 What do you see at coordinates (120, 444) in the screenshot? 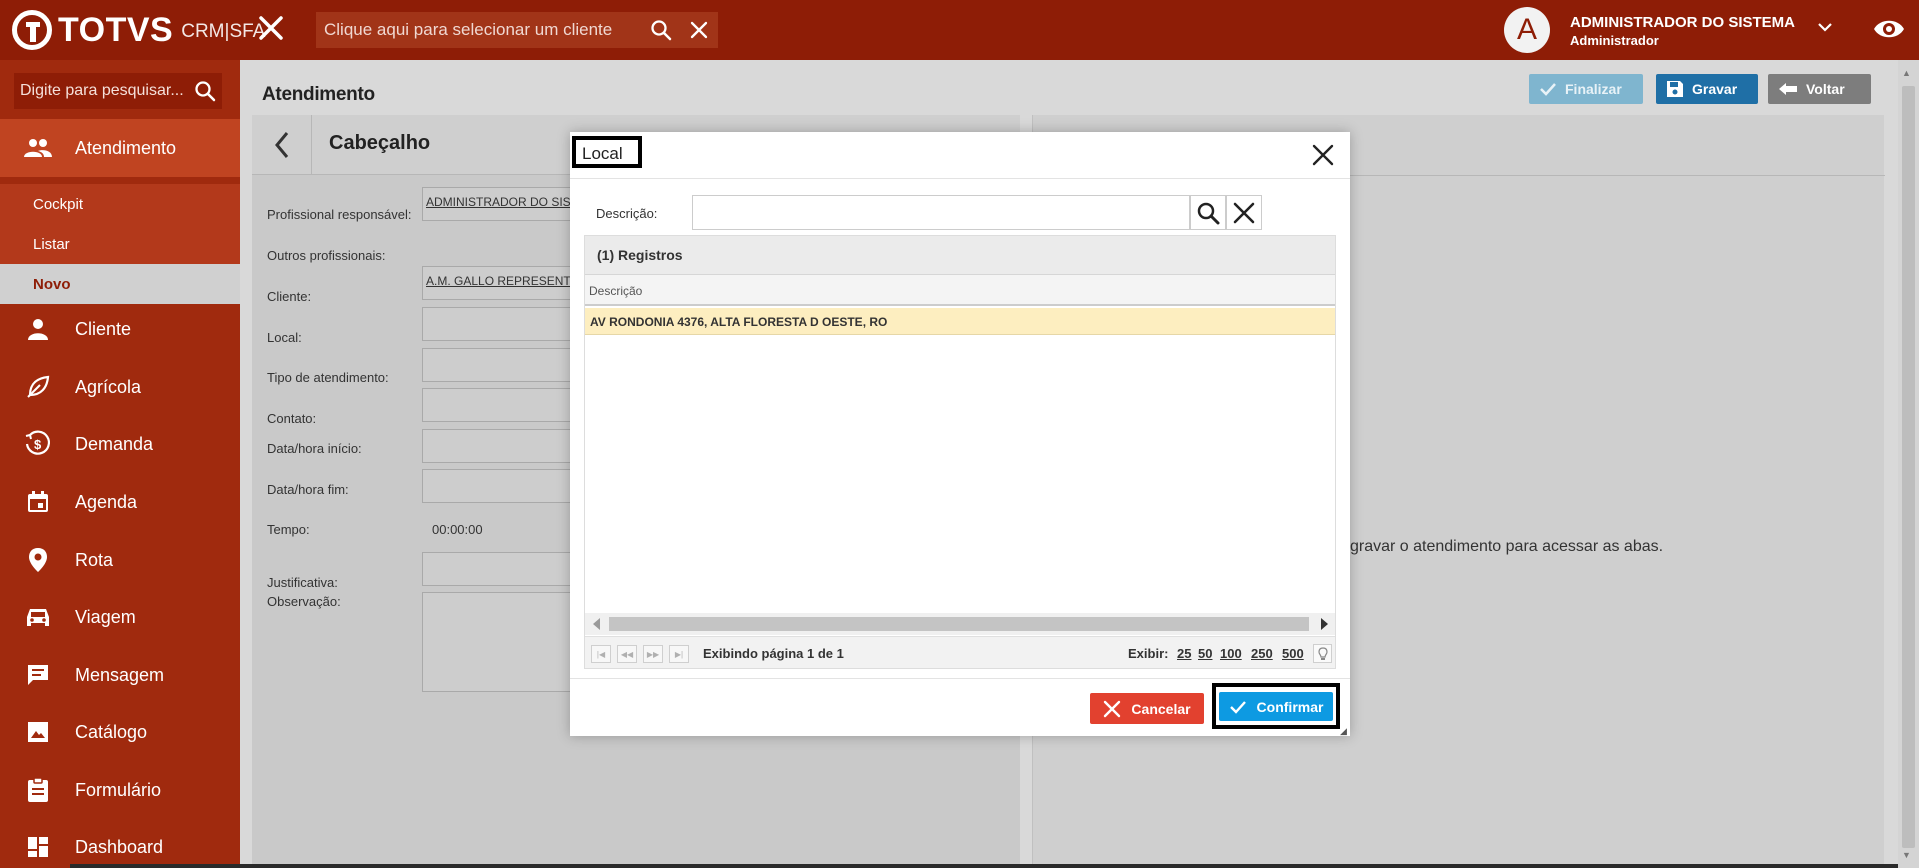
I see `sidebar-item-demanda: $ Demanda` at bounding box center [120, 444].